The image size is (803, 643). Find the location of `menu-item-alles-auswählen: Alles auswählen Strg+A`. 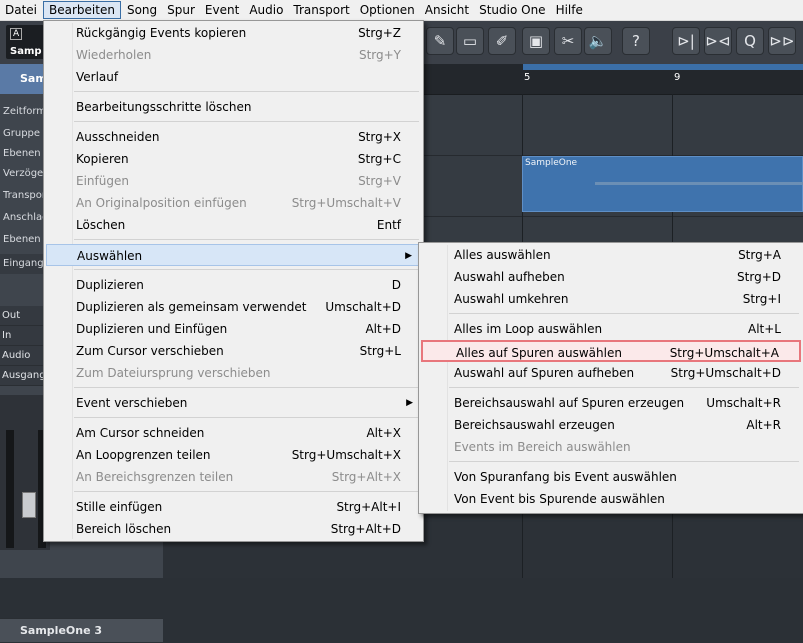

menu-item-alles-auswählen: Alles auswählen Strg+A is located at coordinates (611, 255).